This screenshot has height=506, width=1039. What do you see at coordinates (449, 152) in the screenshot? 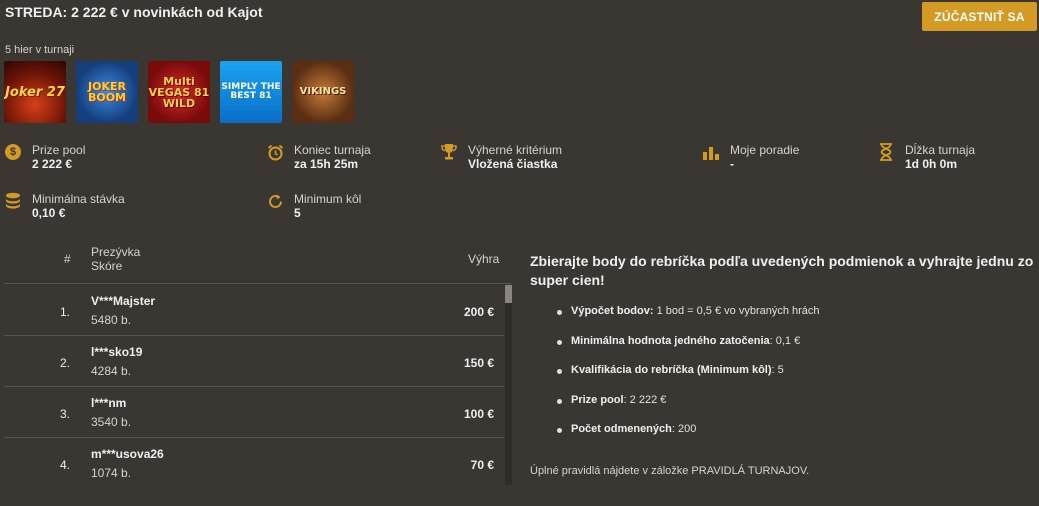
I see `trophy-icon` at bounding box center [449, 152].